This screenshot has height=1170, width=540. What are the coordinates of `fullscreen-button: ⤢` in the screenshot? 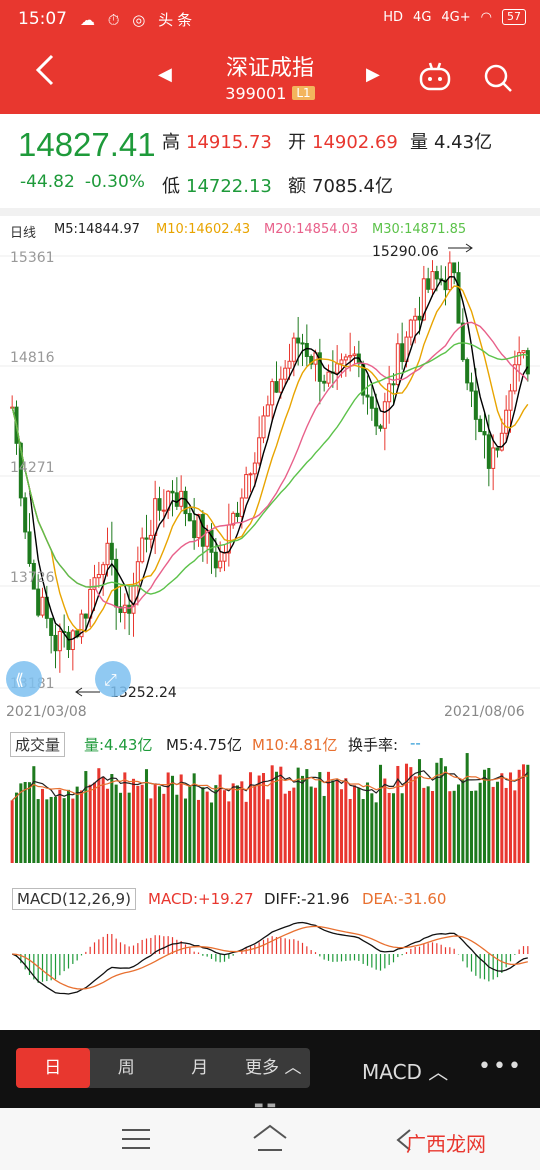 It's located at (113, 679).